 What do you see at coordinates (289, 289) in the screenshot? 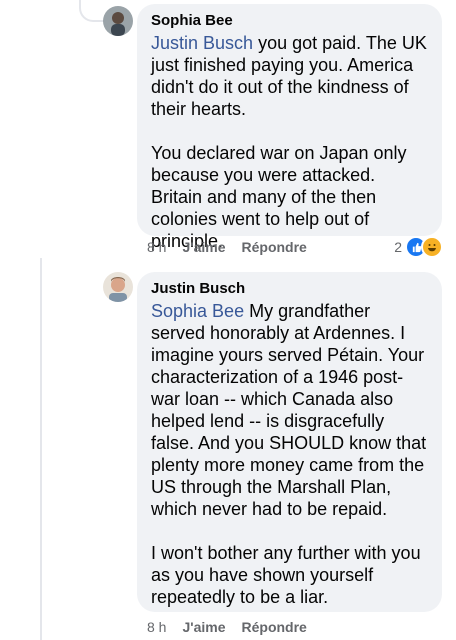
I see `comment-author: Justin Busch` at bounding box center [289, 289].